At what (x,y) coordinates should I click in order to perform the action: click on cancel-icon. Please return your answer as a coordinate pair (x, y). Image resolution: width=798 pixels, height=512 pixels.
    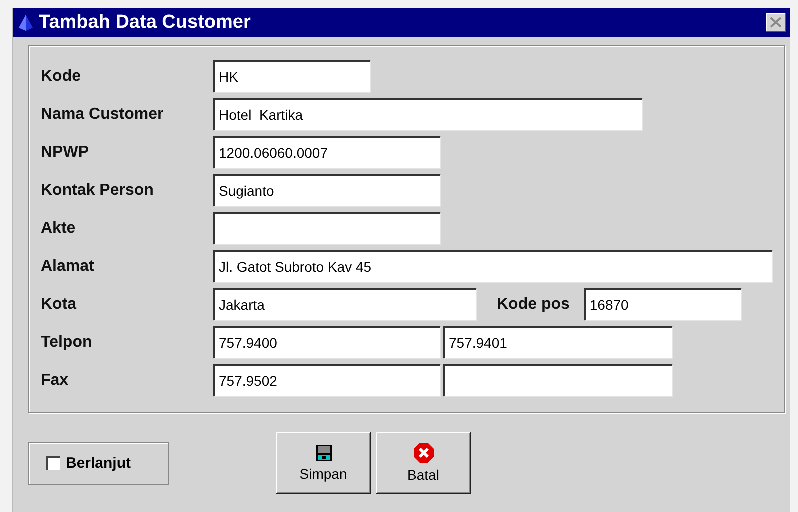
    Looking at the image, I should click on (424, 453).